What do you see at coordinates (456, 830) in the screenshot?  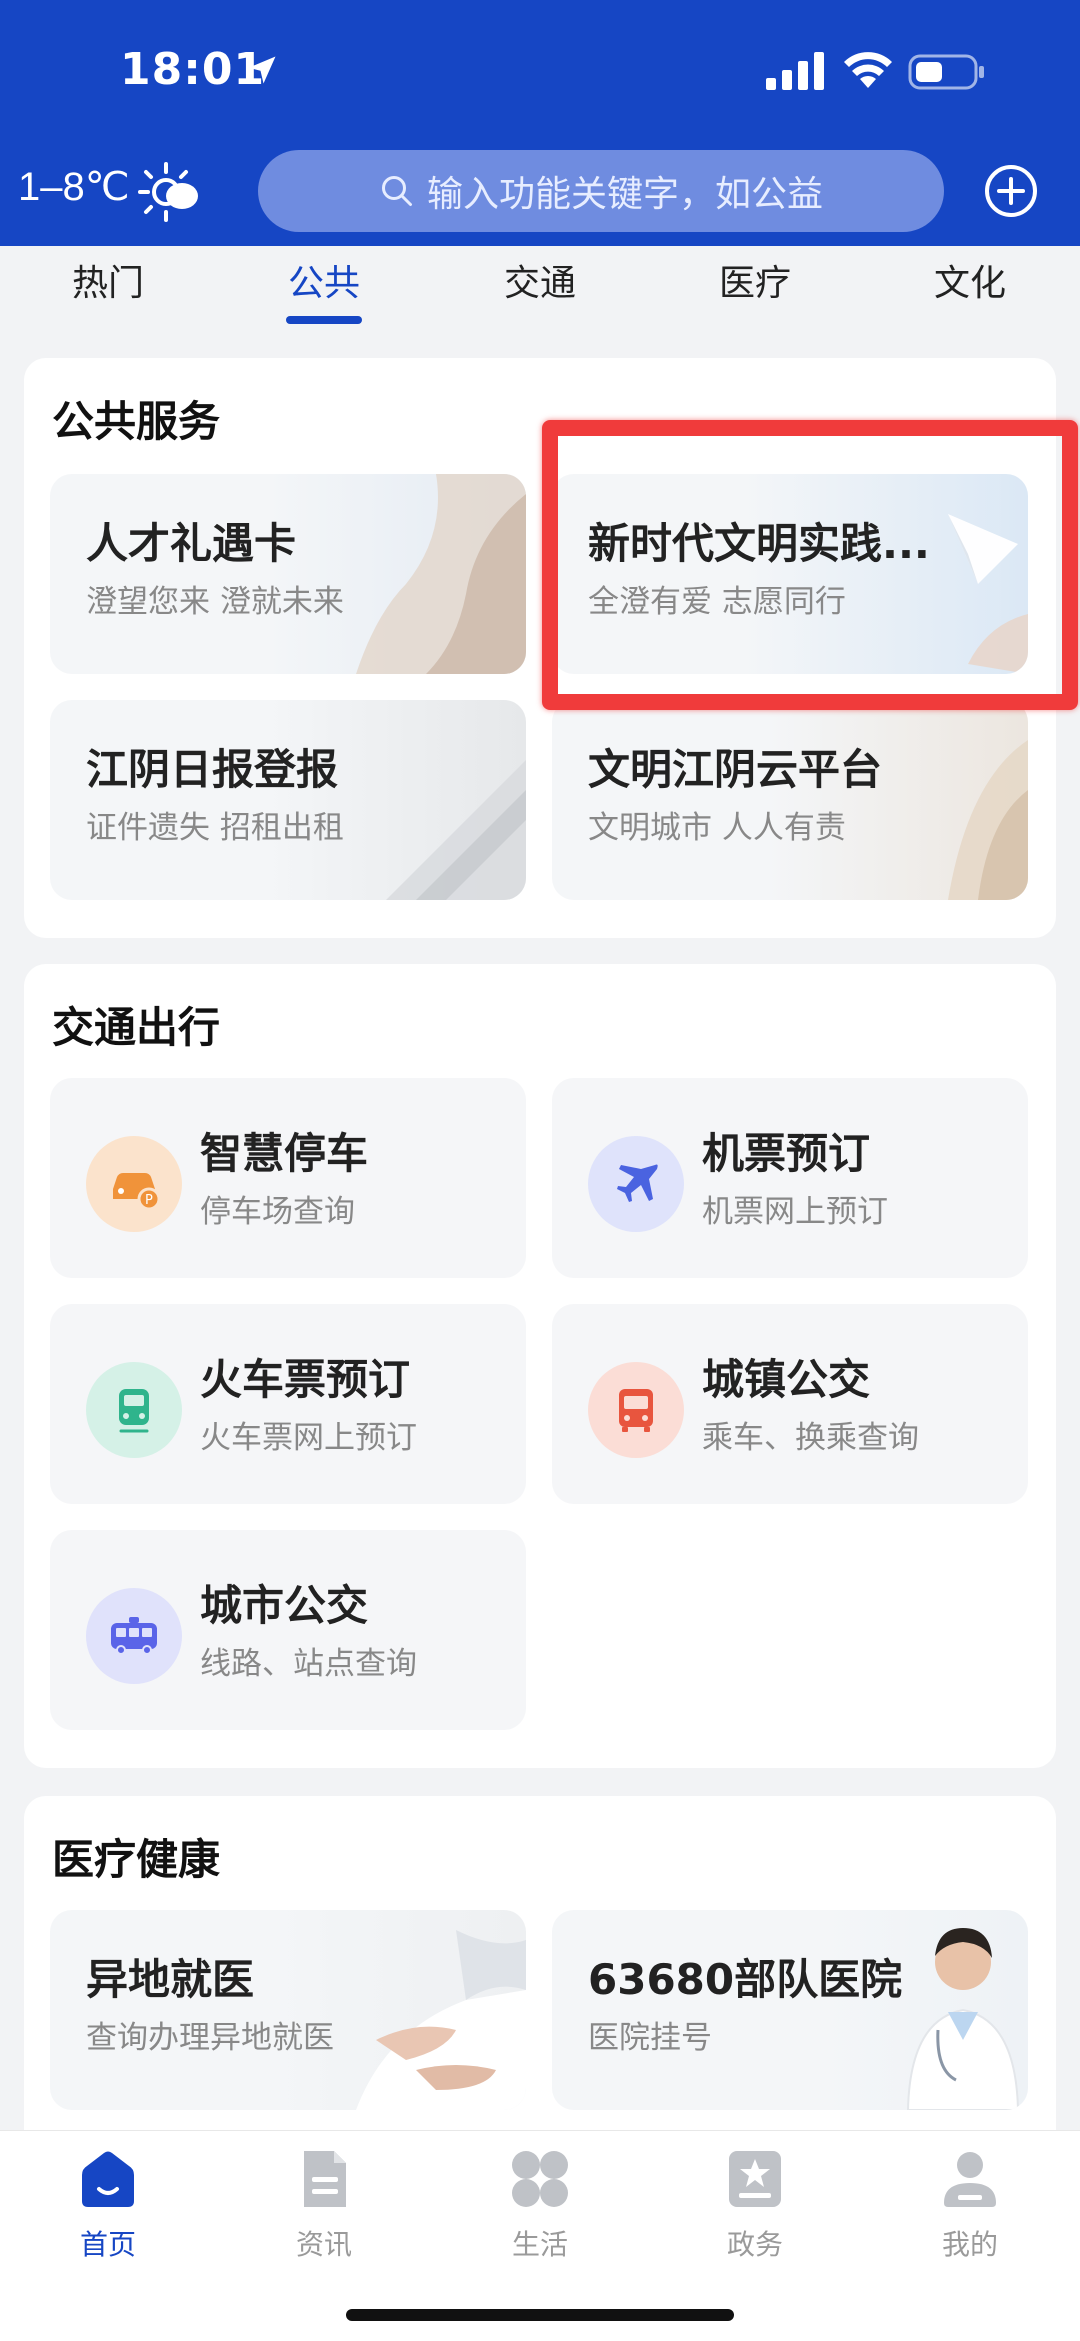 I see `newspaper-image` at bounding box center [456, 830].